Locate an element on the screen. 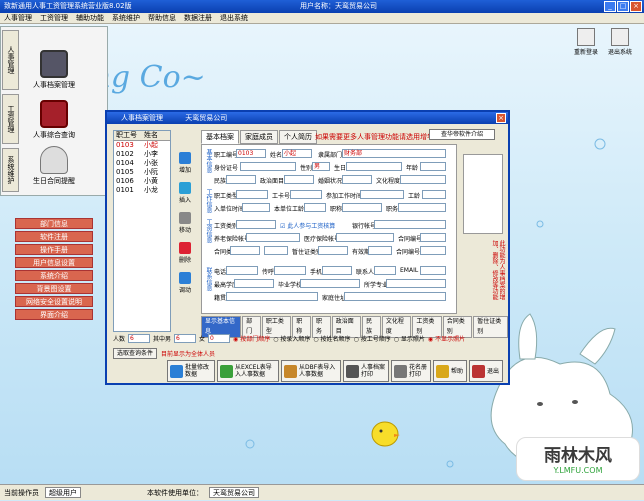  name-input: 小起 is located at coordinates (297, 153).